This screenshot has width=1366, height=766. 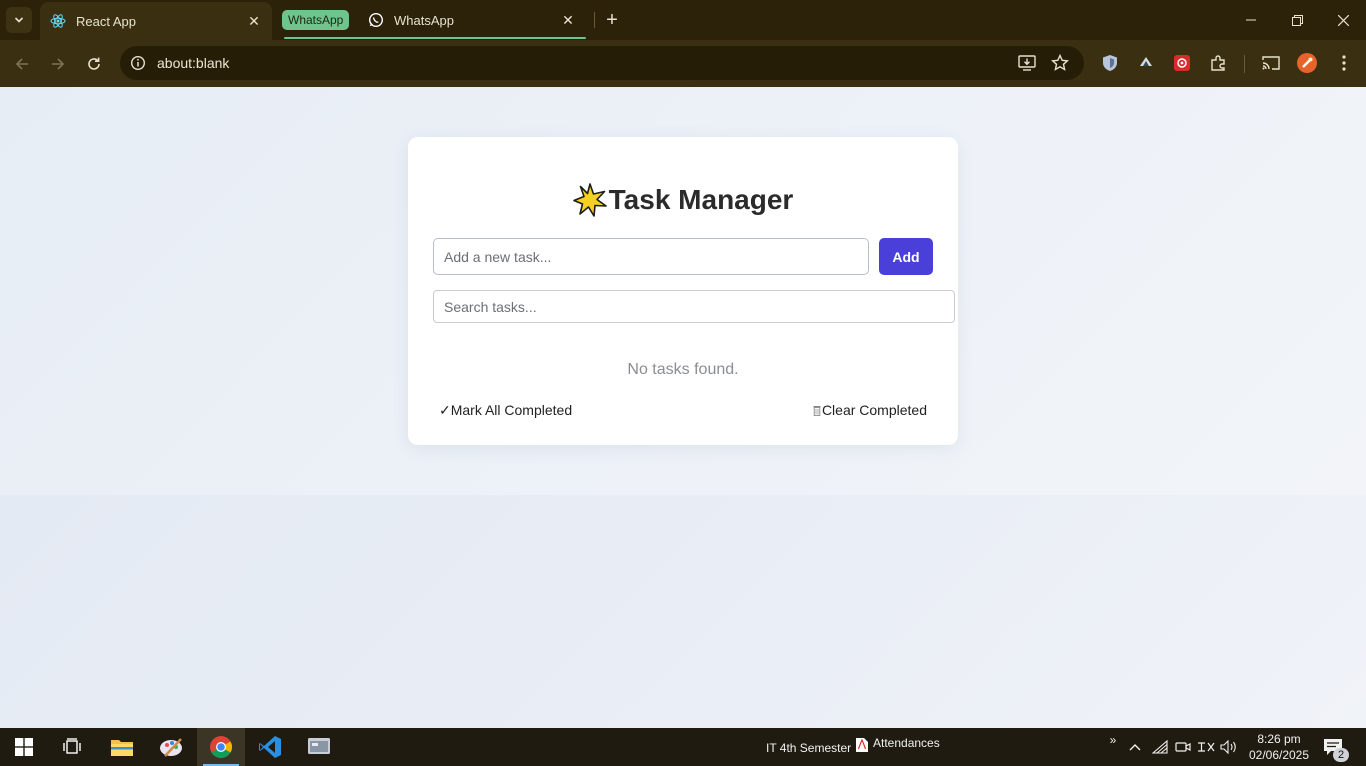 I want to click on chevron-down-icon, so click(x=19, y=20).